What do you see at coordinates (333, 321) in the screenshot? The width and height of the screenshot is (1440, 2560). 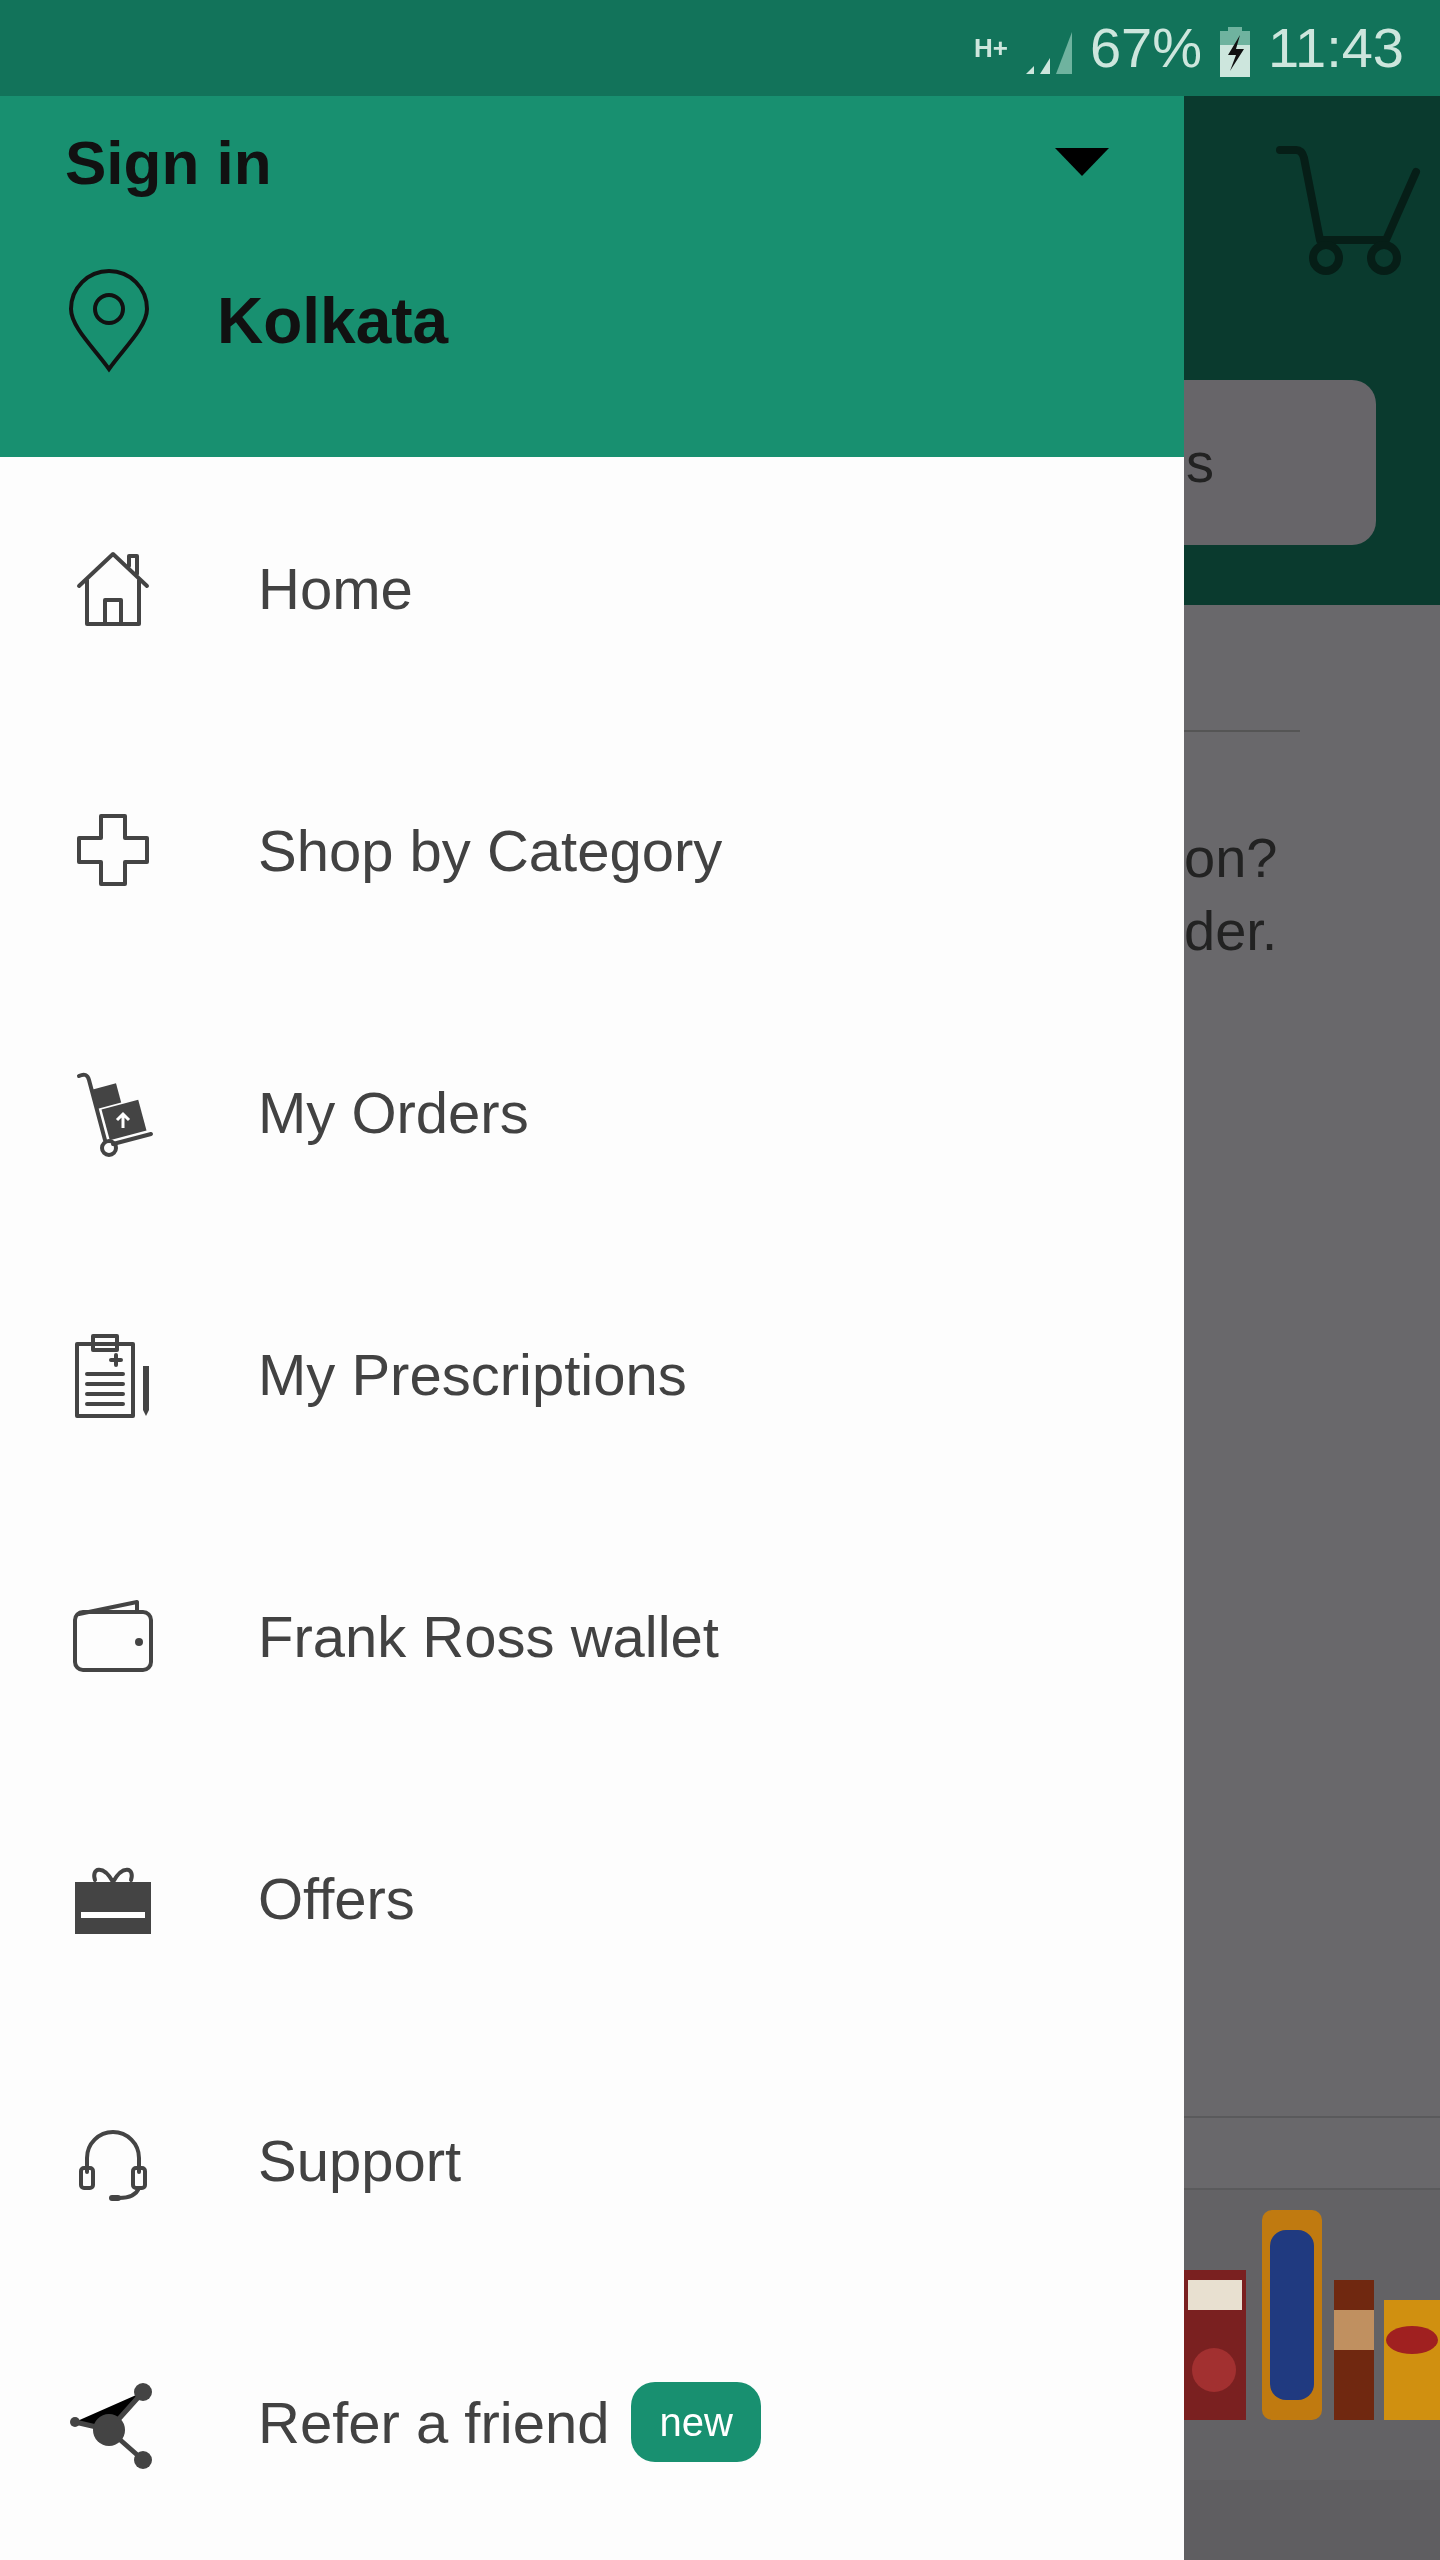 I see `location-name: Kolkata` at bounding box center [333, 321].